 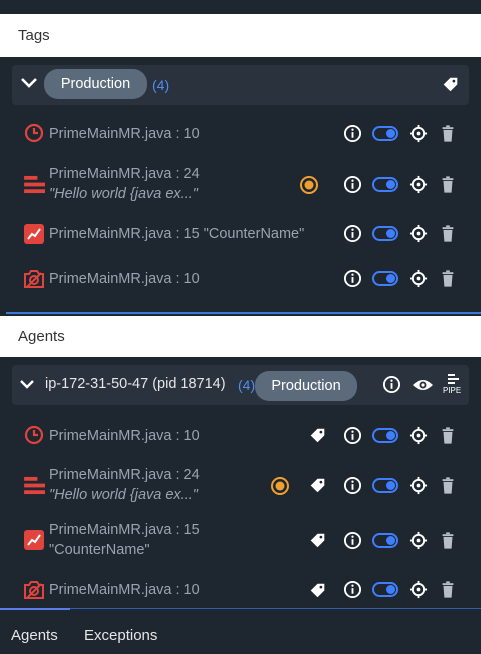 I want to click on section-divider, so click(x=243, y=313).